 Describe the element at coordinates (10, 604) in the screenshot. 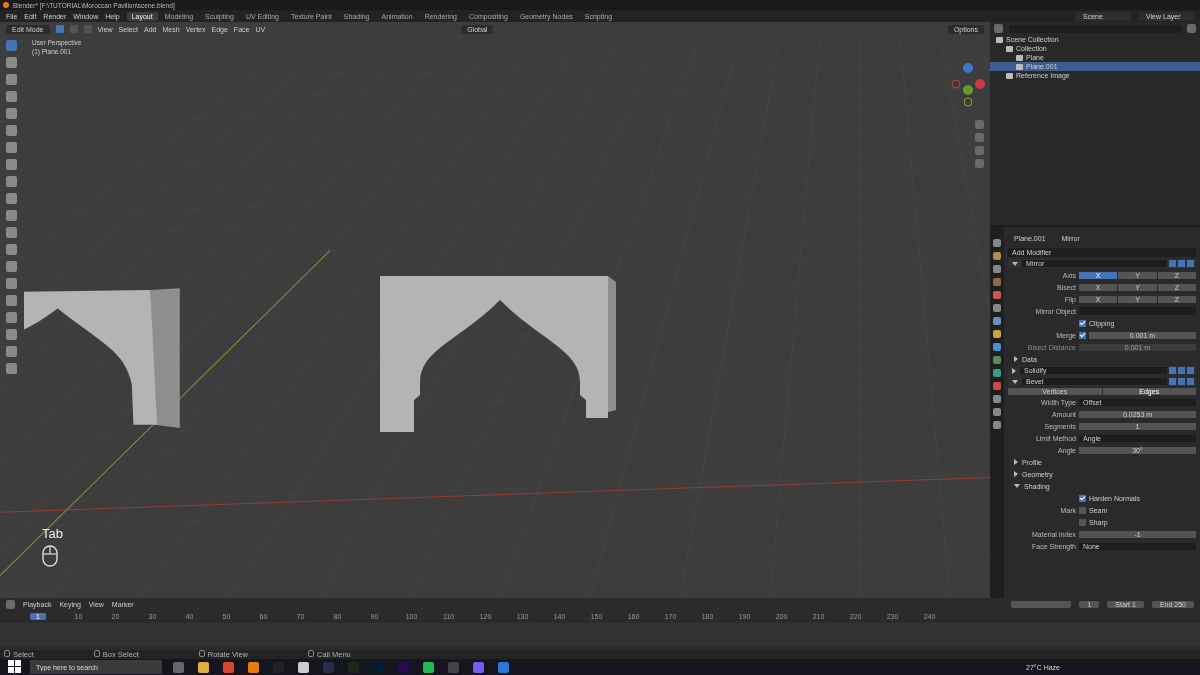

I see `editor-type-icon` at that location.